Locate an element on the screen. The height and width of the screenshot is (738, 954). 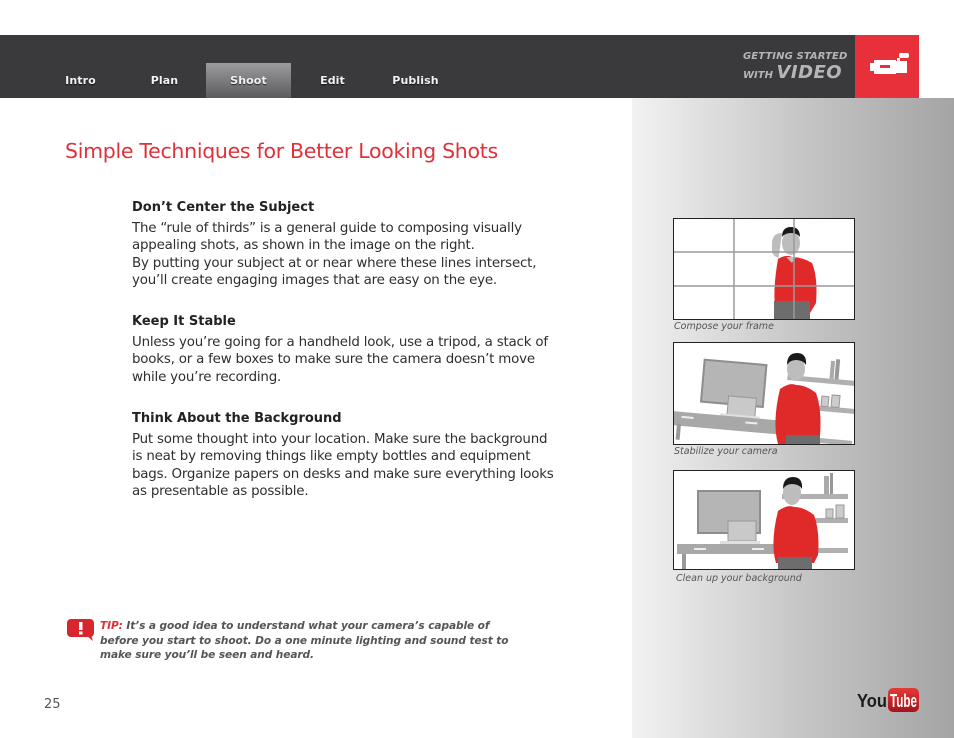
tab-edit: Edit is located at coordinates (332, 80).